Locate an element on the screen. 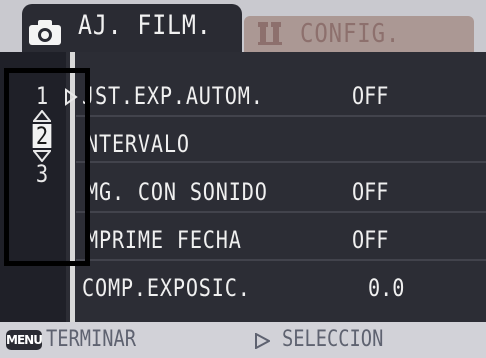 The height and width of the screenshot is (358, 486). play-icon is located at coordinates (262, 341).